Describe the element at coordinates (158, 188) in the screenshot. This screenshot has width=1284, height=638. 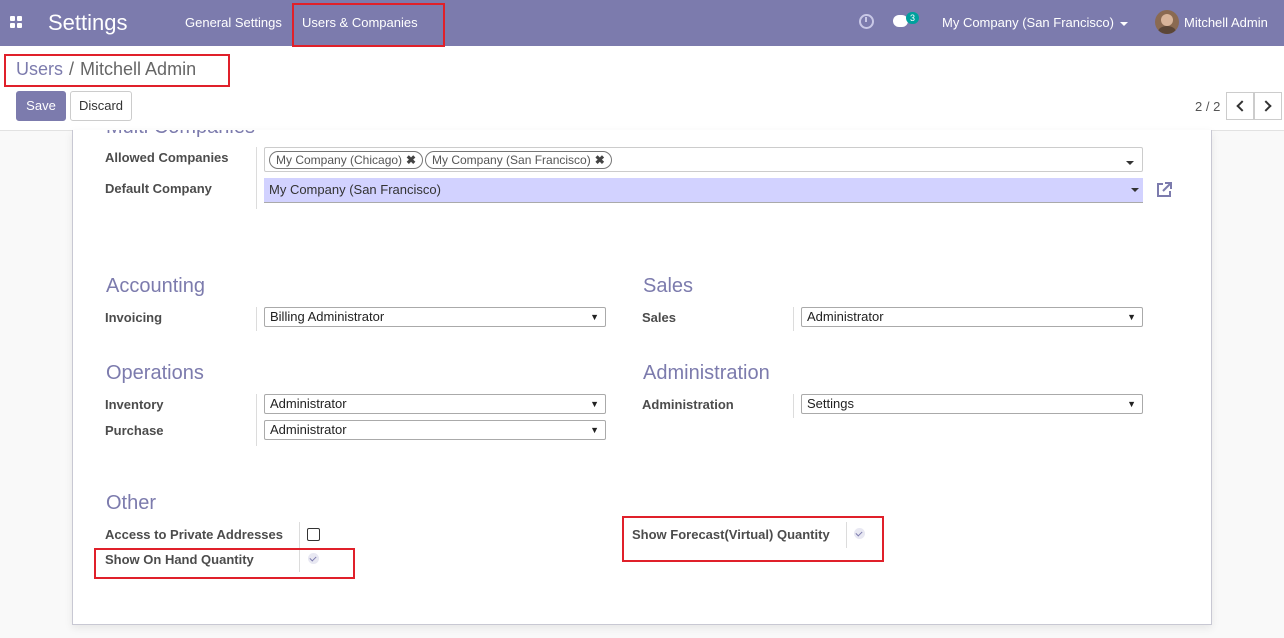
I see `default-company-label: Default Company` at that location.